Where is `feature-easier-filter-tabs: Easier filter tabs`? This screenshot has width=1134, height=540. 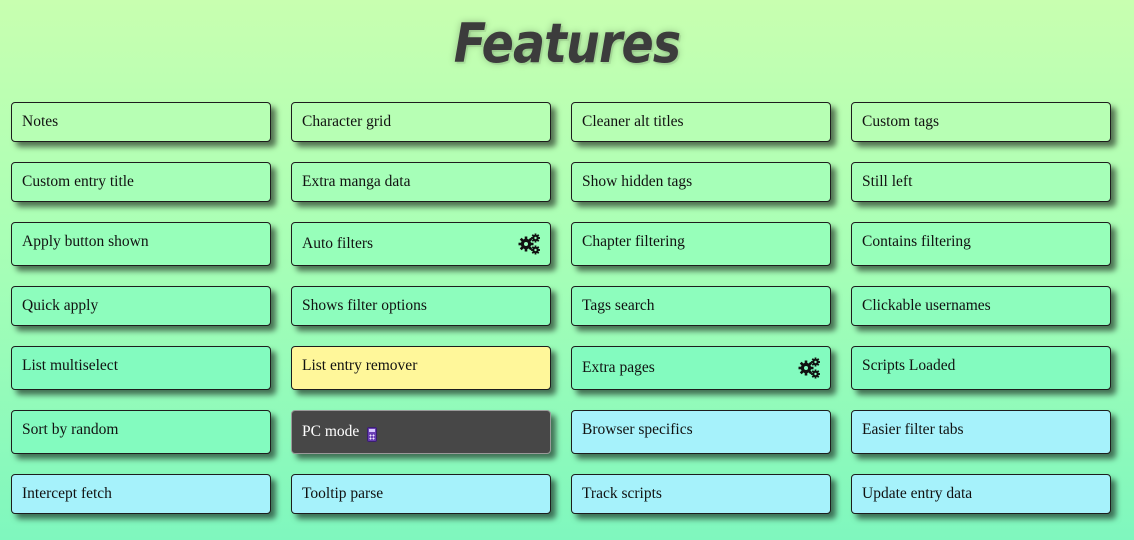
feature-easier-filter-tabs: Easier filter tabs is located at coordinates (981, 432).